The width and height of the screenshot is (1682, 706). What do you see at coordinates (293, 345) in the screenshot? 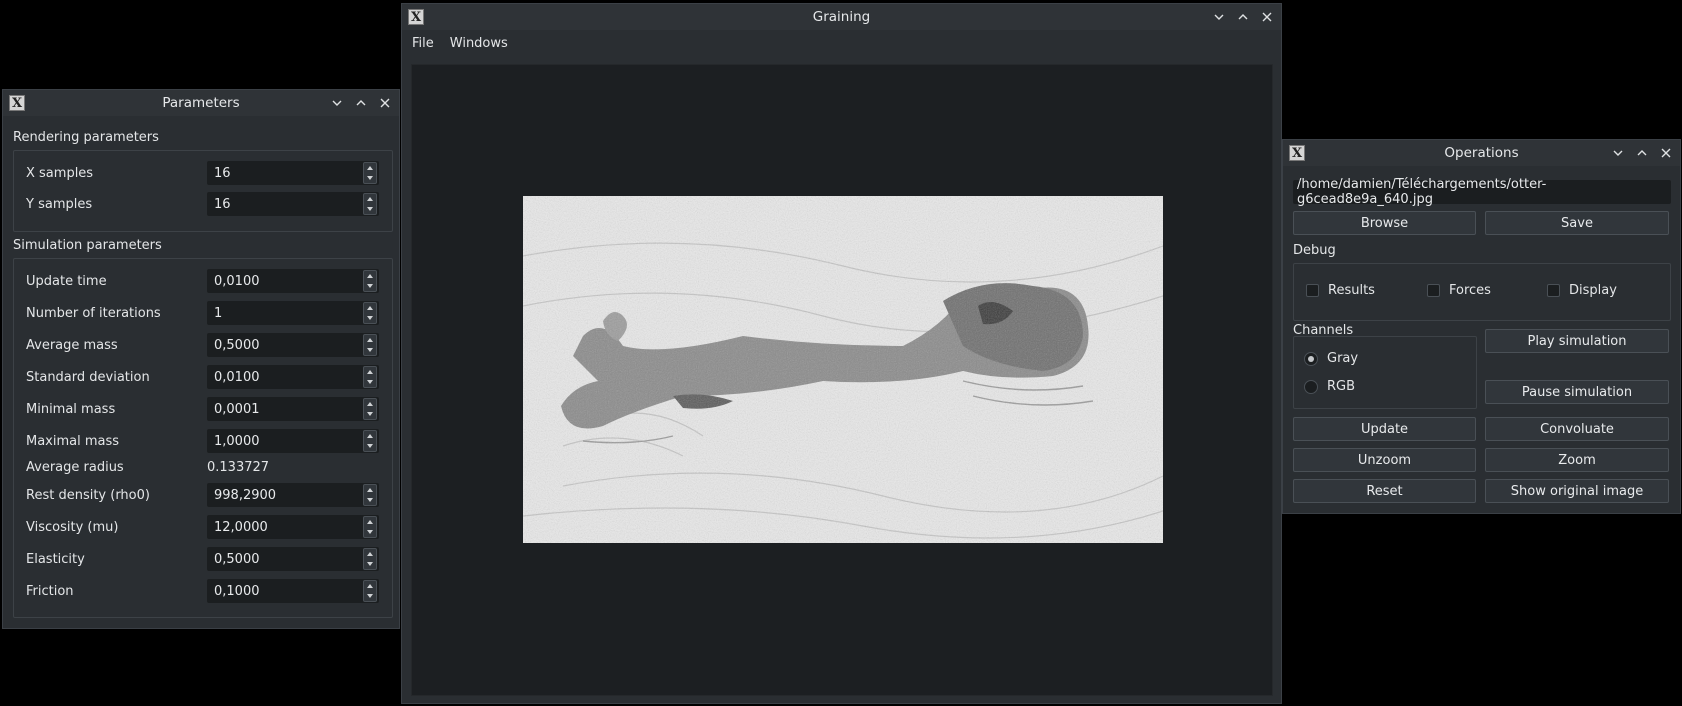
I see `average-mass-spinbox: 0,5000` at bounding box center [293, 345].